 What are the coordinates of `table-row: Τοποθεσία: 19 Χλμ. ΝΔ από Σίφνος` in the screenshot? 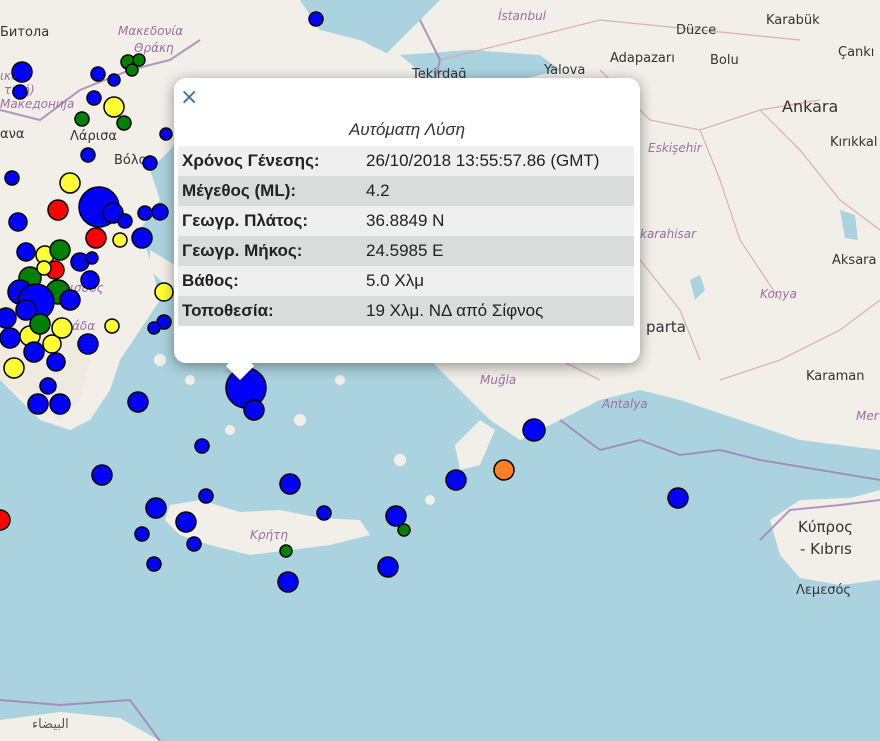 It's located at (406, 311).